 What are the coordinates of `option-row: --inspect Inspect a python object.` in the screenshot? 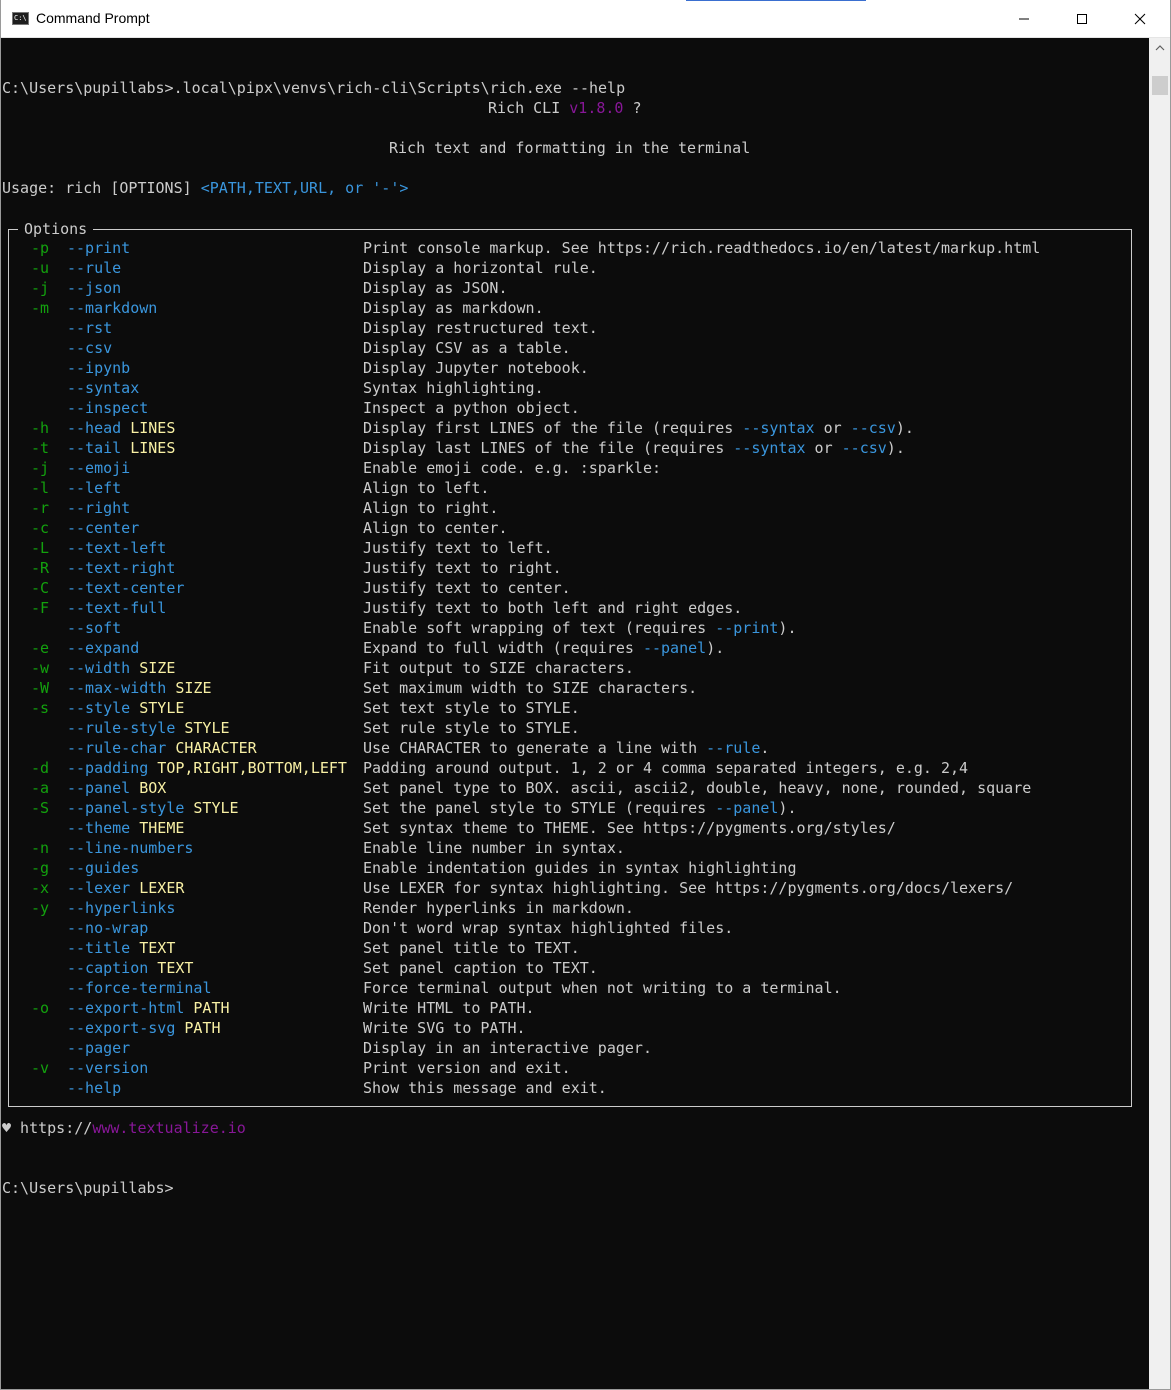 It's located at (572, 408).